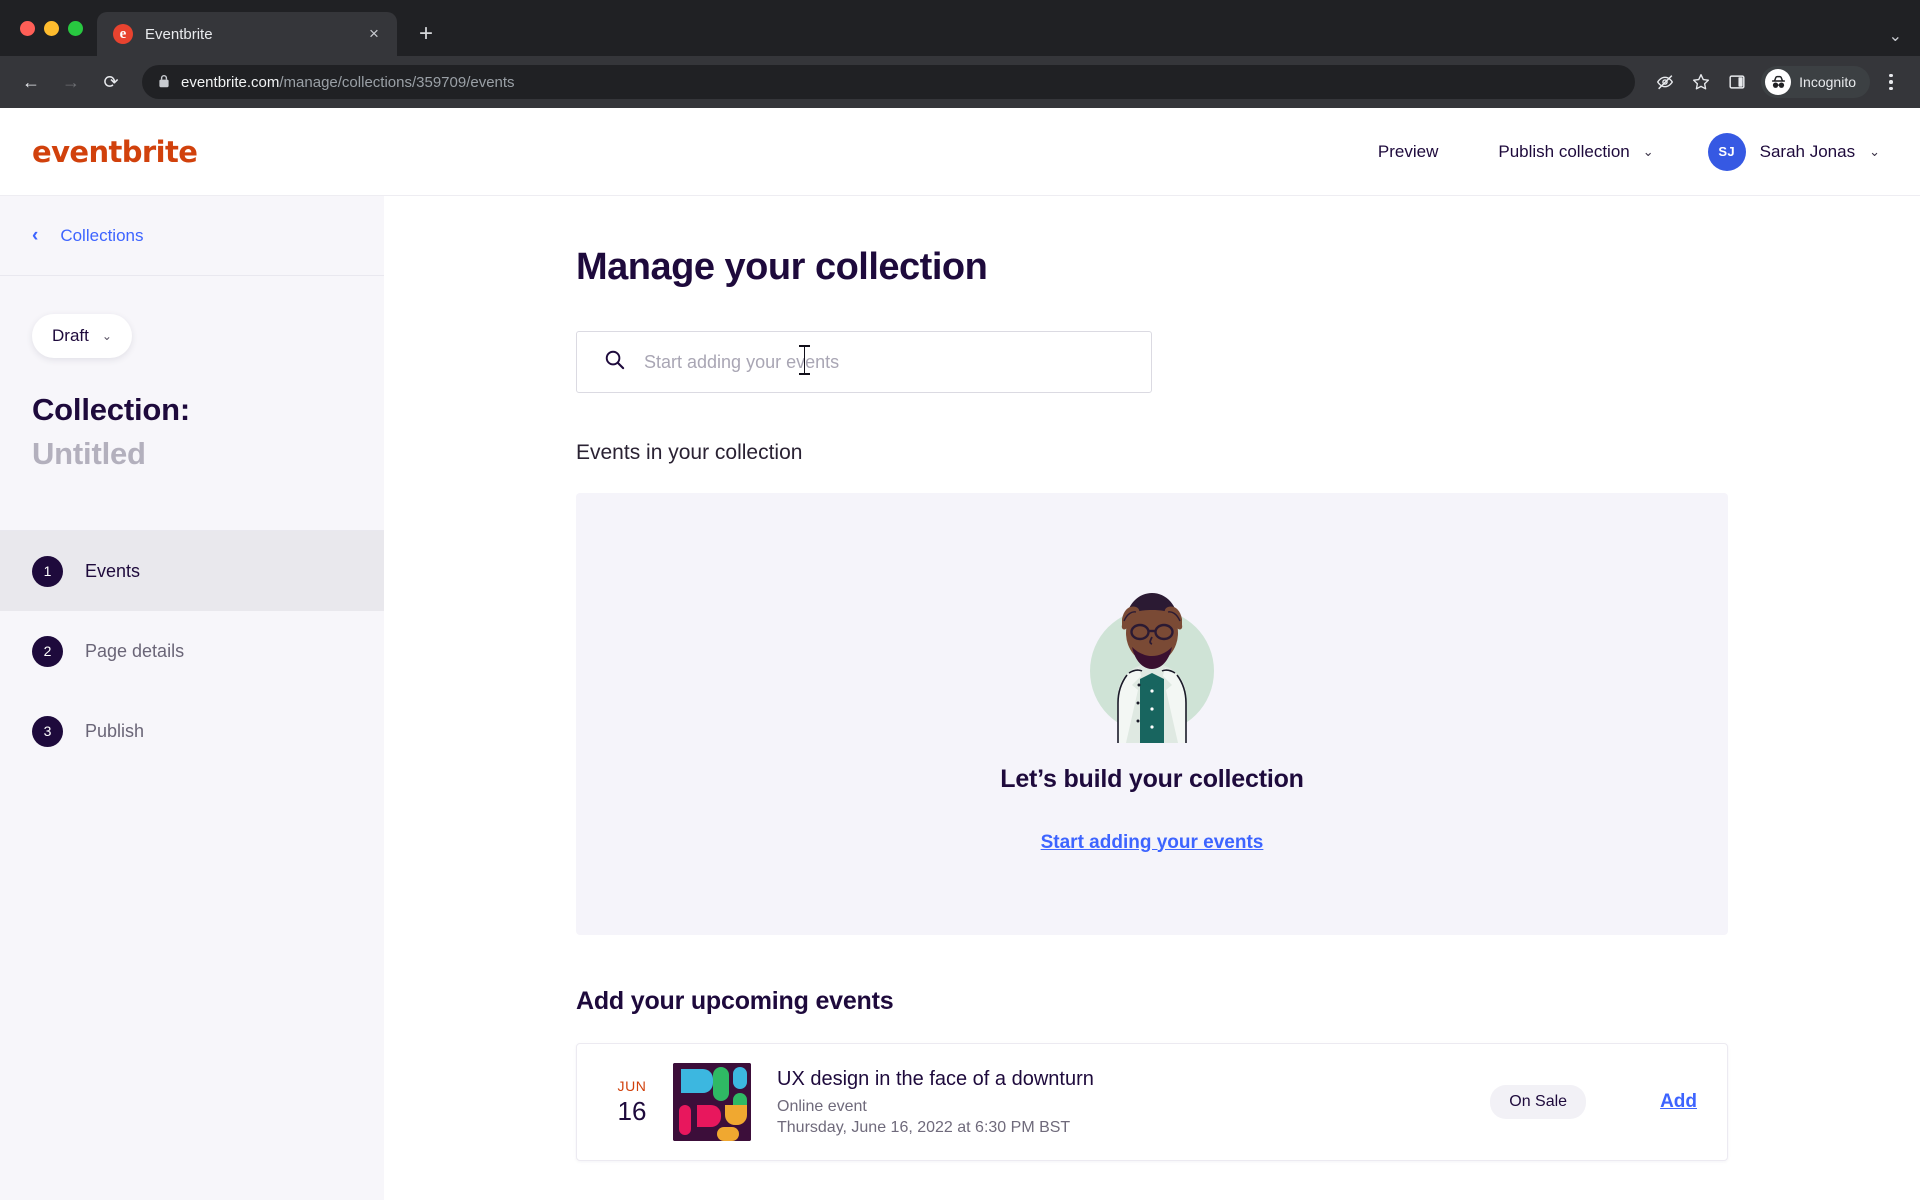 This screenshot has height=1200, width=1920. What do you see at coordinates (1538, 1102) in the screenshot?
I see `status-badge: On Sale` at bounding box center [1538, 1102].